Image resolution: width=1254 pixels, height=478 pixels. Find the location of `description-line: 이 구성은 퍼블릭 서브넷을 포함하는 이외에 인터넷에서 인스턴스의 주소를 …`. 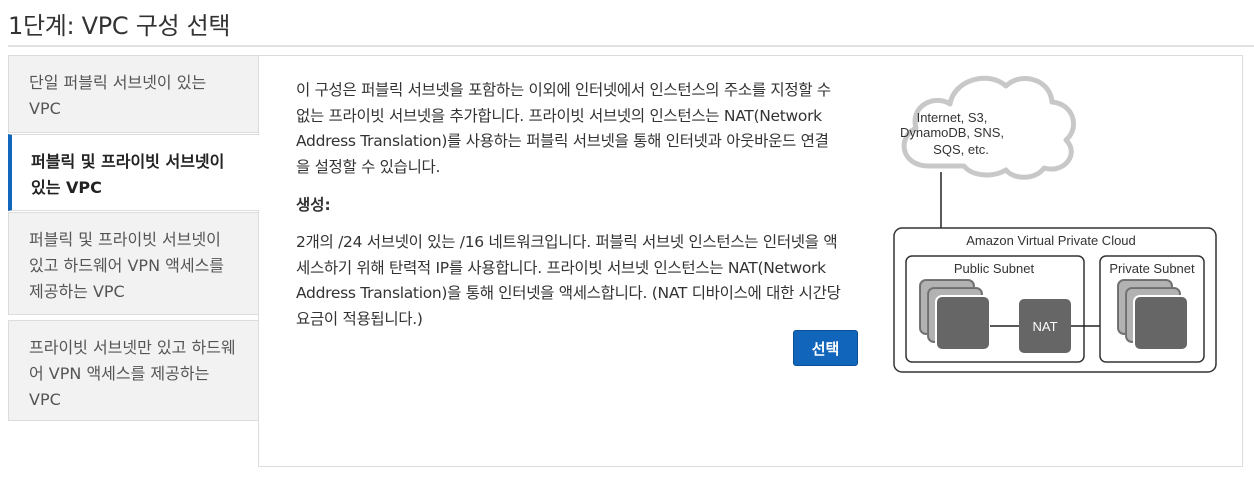

description-line: 이 구성은 퍼블릭 서브넷을 포함하는 이외에 인터넷에서 인스턴스의 주소를 … is located at coordinates (563, 90).